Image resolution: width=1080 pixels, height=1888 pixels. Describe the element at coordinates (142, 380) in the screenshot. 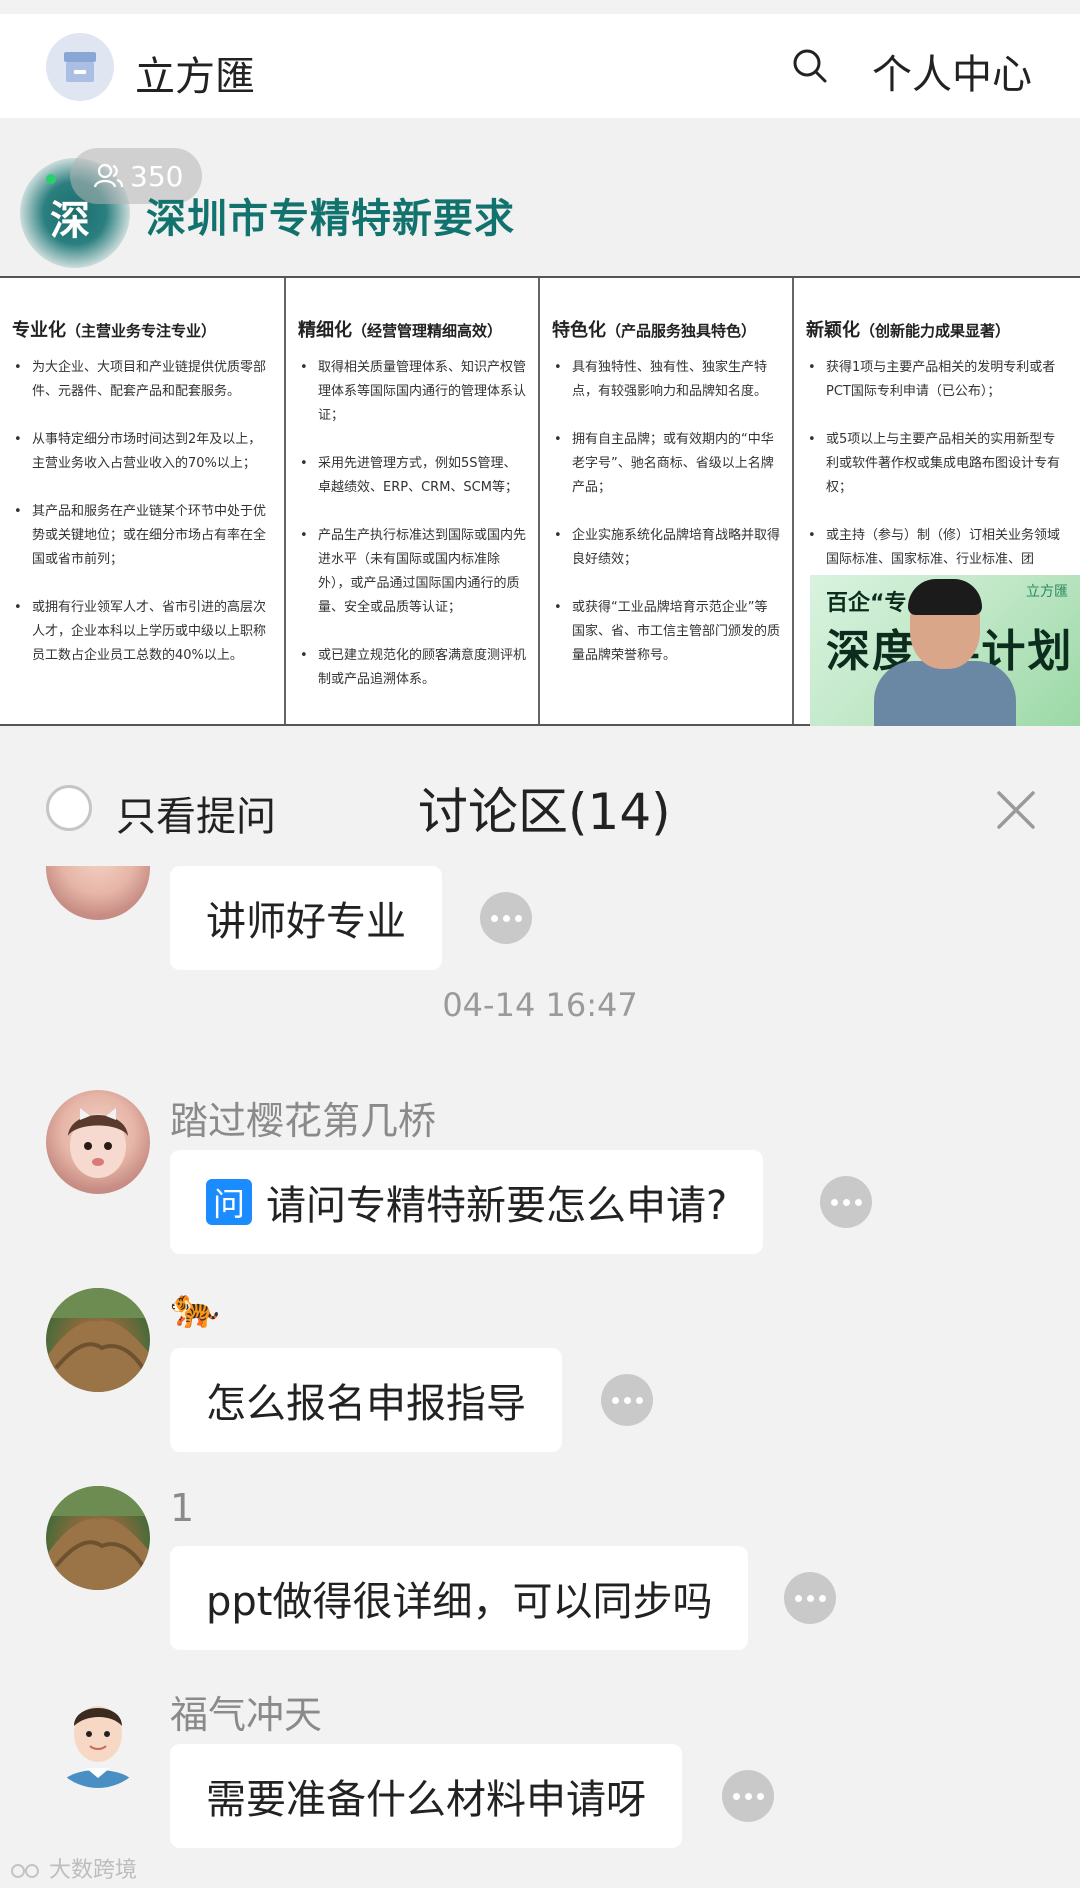

I see `column-item: 为大企业、大项目和产业链提供优质零部件、元器件、配套产品和配套服务。` at that location.